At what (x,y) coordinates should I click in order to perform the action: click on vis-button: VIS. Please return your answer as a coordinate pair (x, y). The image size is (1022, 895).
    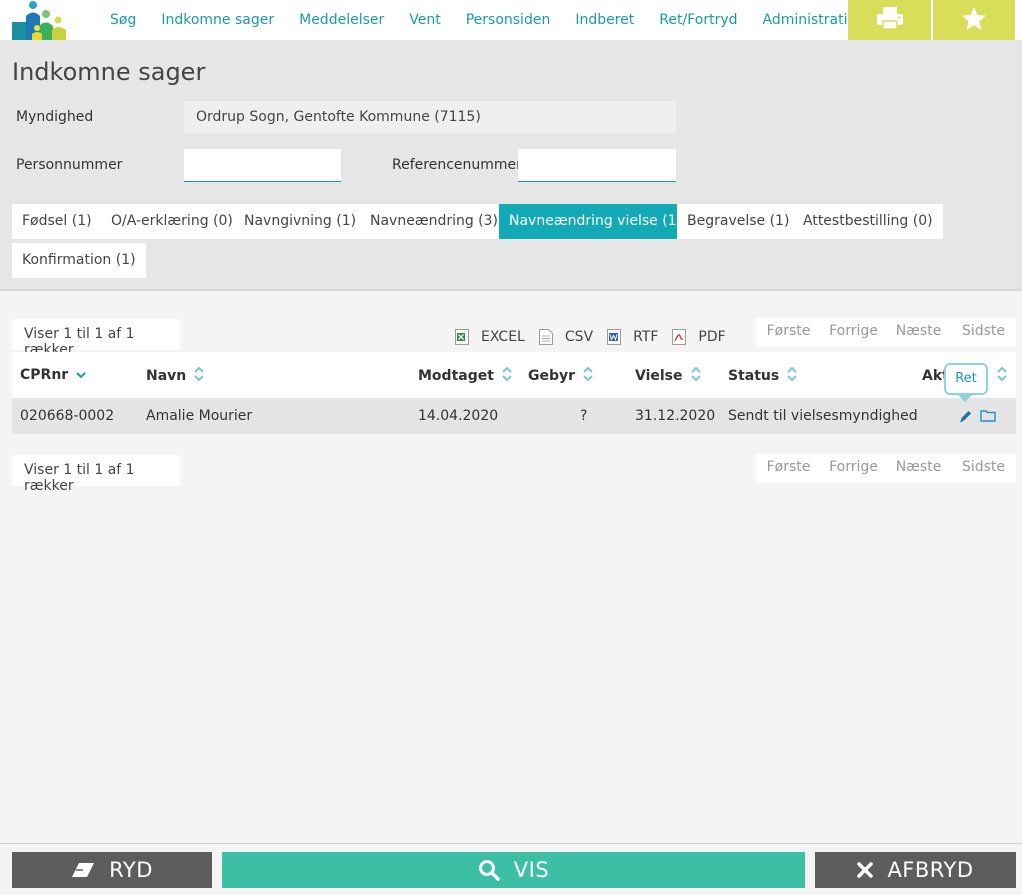
    Looking at the image, I should click on (513, 870).